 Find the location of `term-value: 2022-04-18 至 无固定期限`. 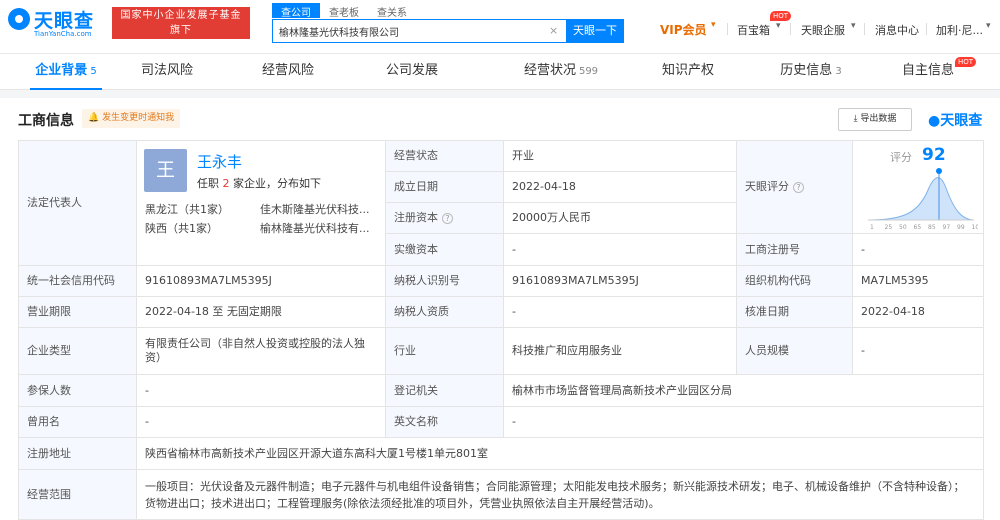

term-value: 2022-04-18 至 无固定期限 is located at coordinates (261, 312).